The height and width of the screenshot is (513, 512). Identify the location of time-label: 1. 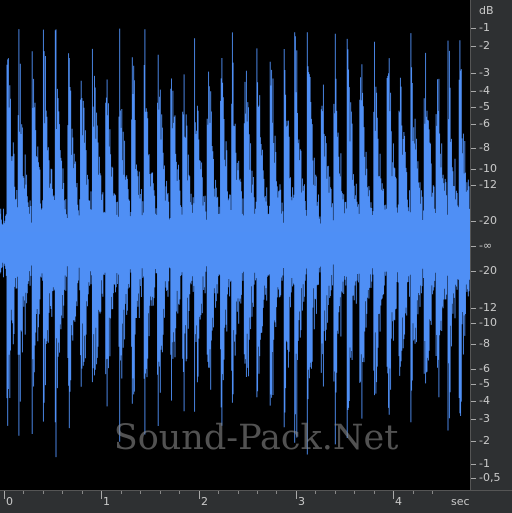
(106, 501).